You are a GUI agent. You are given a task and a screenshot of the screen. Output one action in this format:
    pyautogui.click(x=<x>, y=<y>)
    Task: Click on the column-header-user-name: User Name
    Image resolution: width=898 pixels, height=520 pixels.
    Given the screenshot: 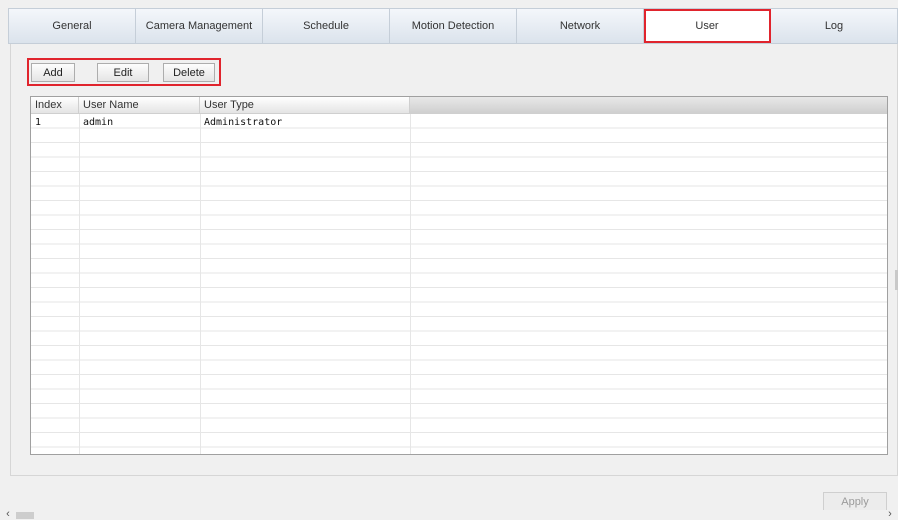 What is the action you would take?
    pyautogui.click(x=139, y=105)
    